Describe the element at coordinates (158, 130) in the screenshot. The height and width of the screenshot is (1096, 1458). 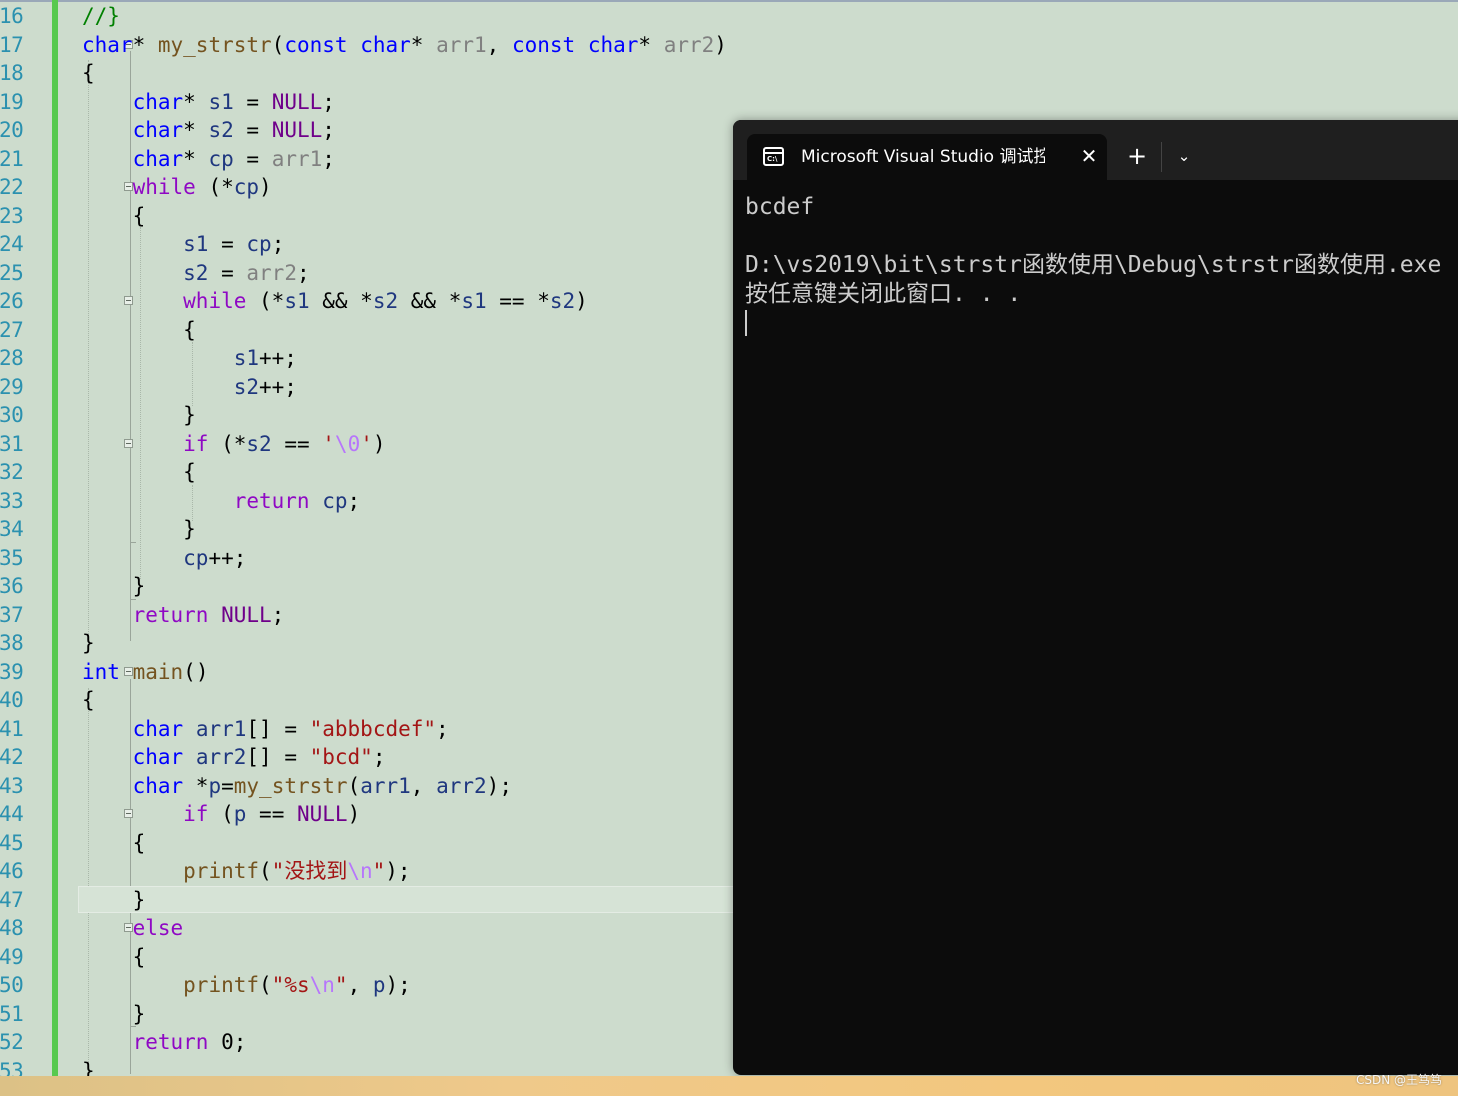
I see `code-token: char` at that location.